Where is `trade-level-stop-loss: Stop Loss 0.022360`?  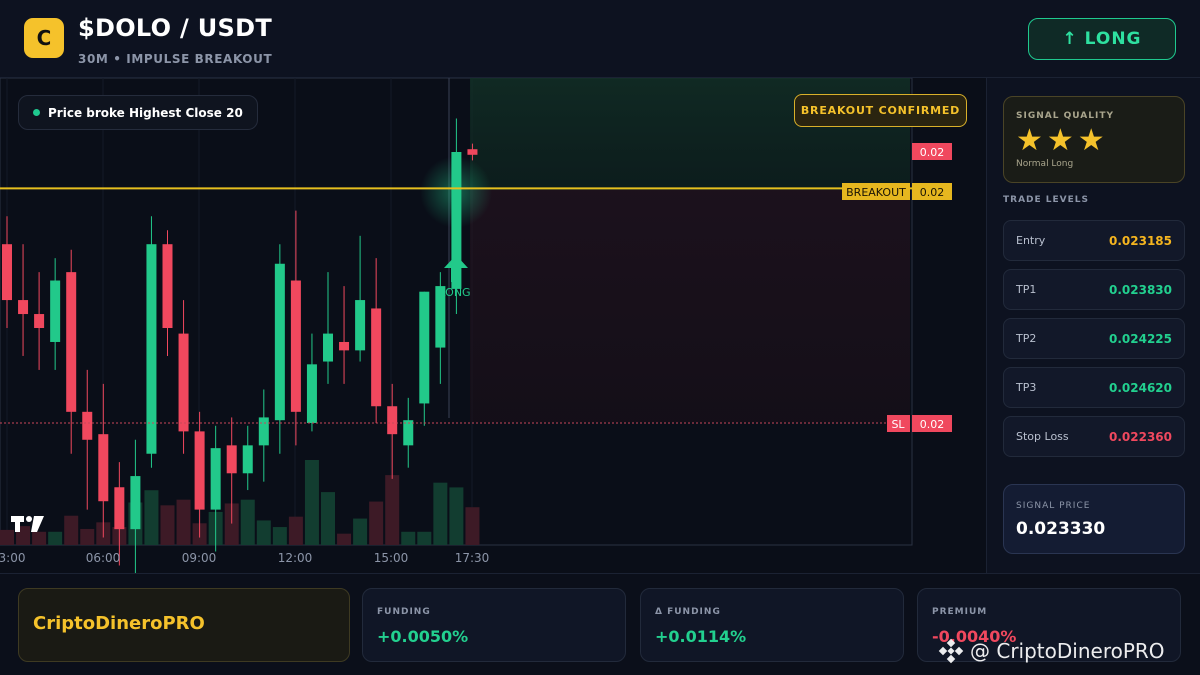 trade-level-stop-loss: Stop Loss 0.022360 is located at coordinates (1094, 436).